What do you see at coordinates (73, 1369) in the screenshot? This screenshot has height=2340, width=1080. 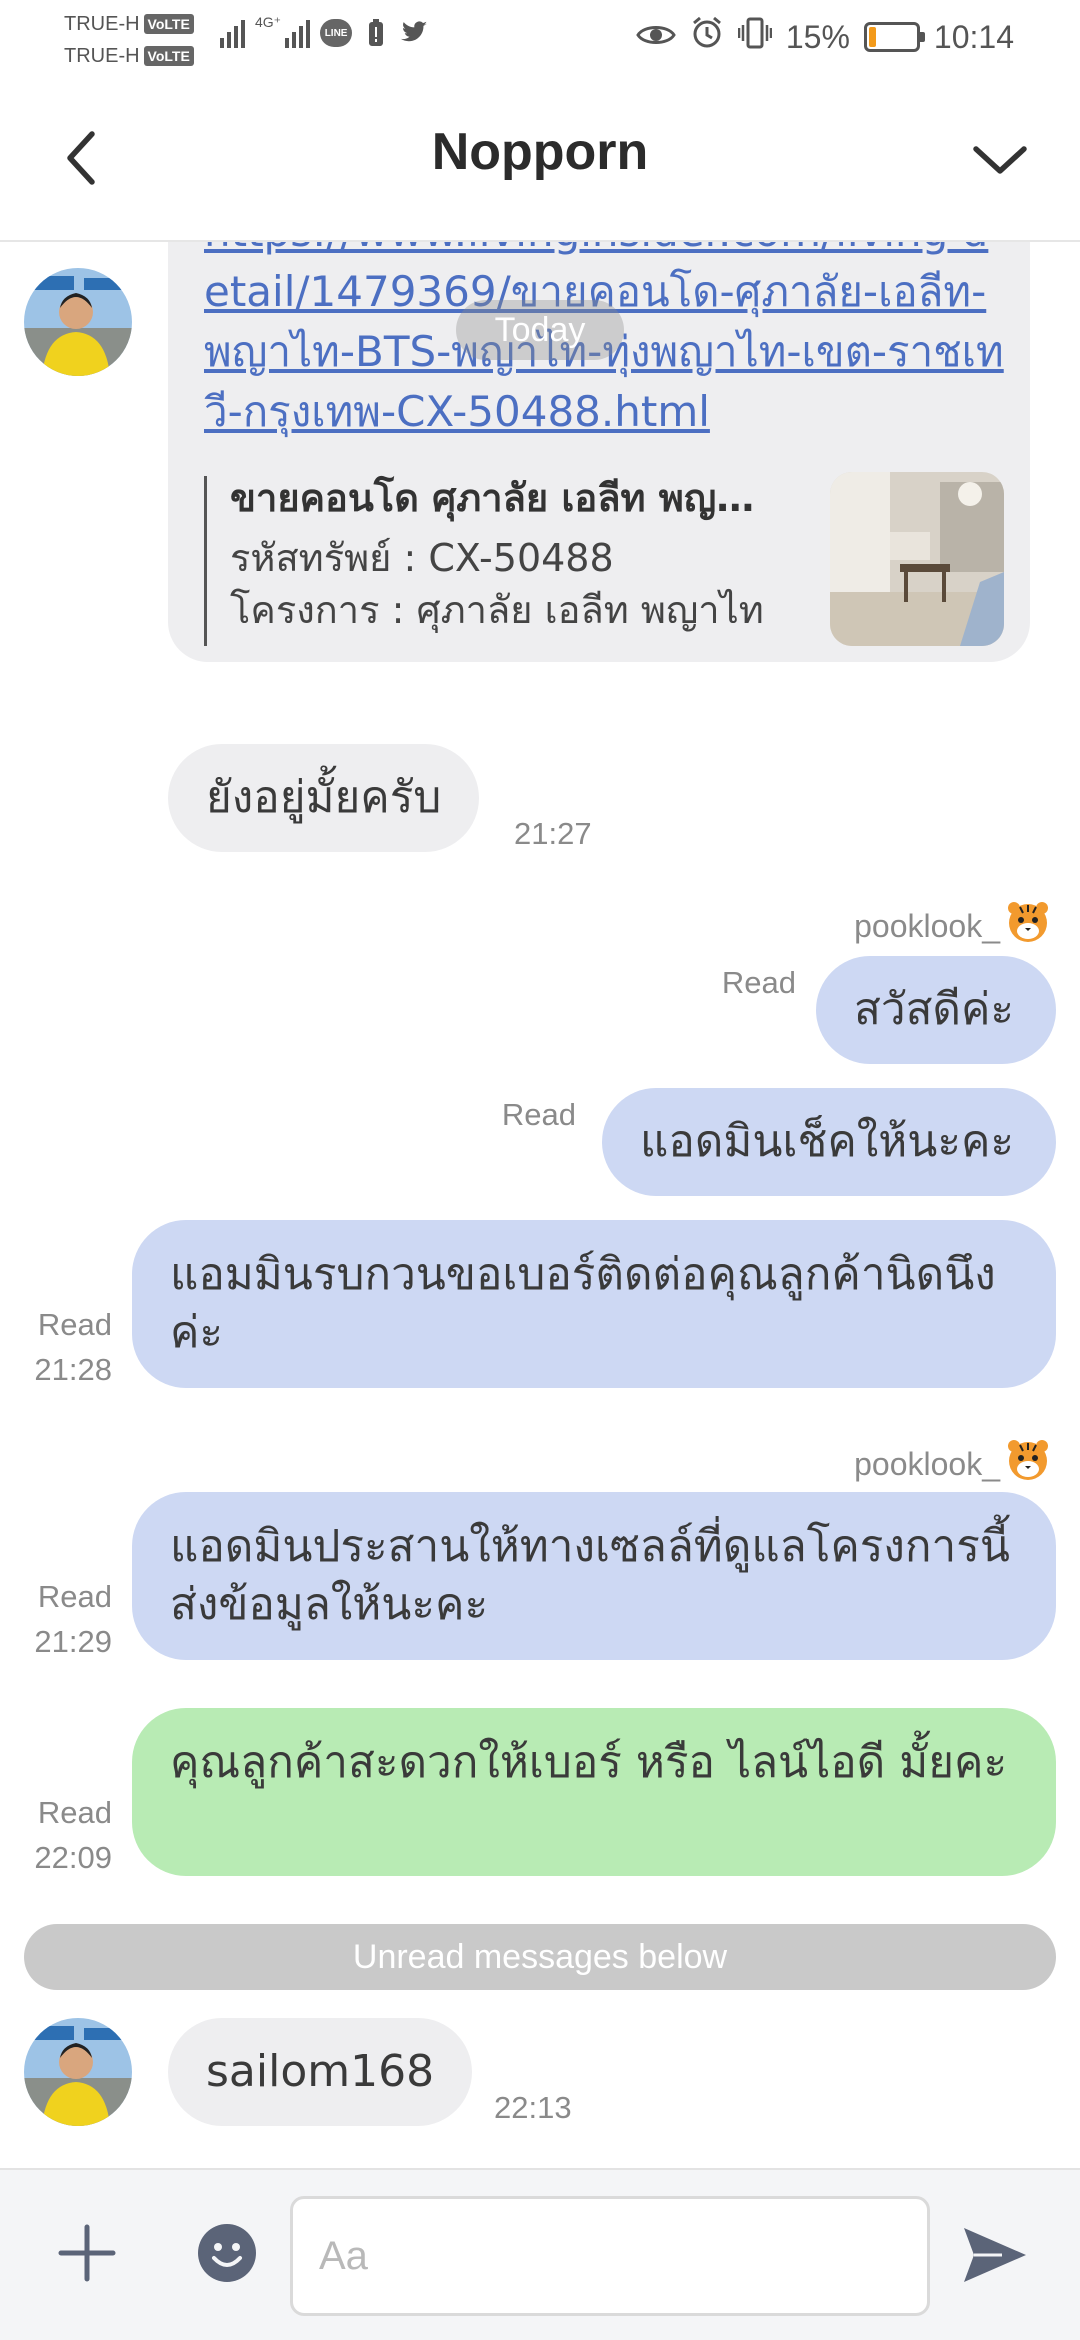 I see `message-time: 21:28` at bounding box center [73, 1369].